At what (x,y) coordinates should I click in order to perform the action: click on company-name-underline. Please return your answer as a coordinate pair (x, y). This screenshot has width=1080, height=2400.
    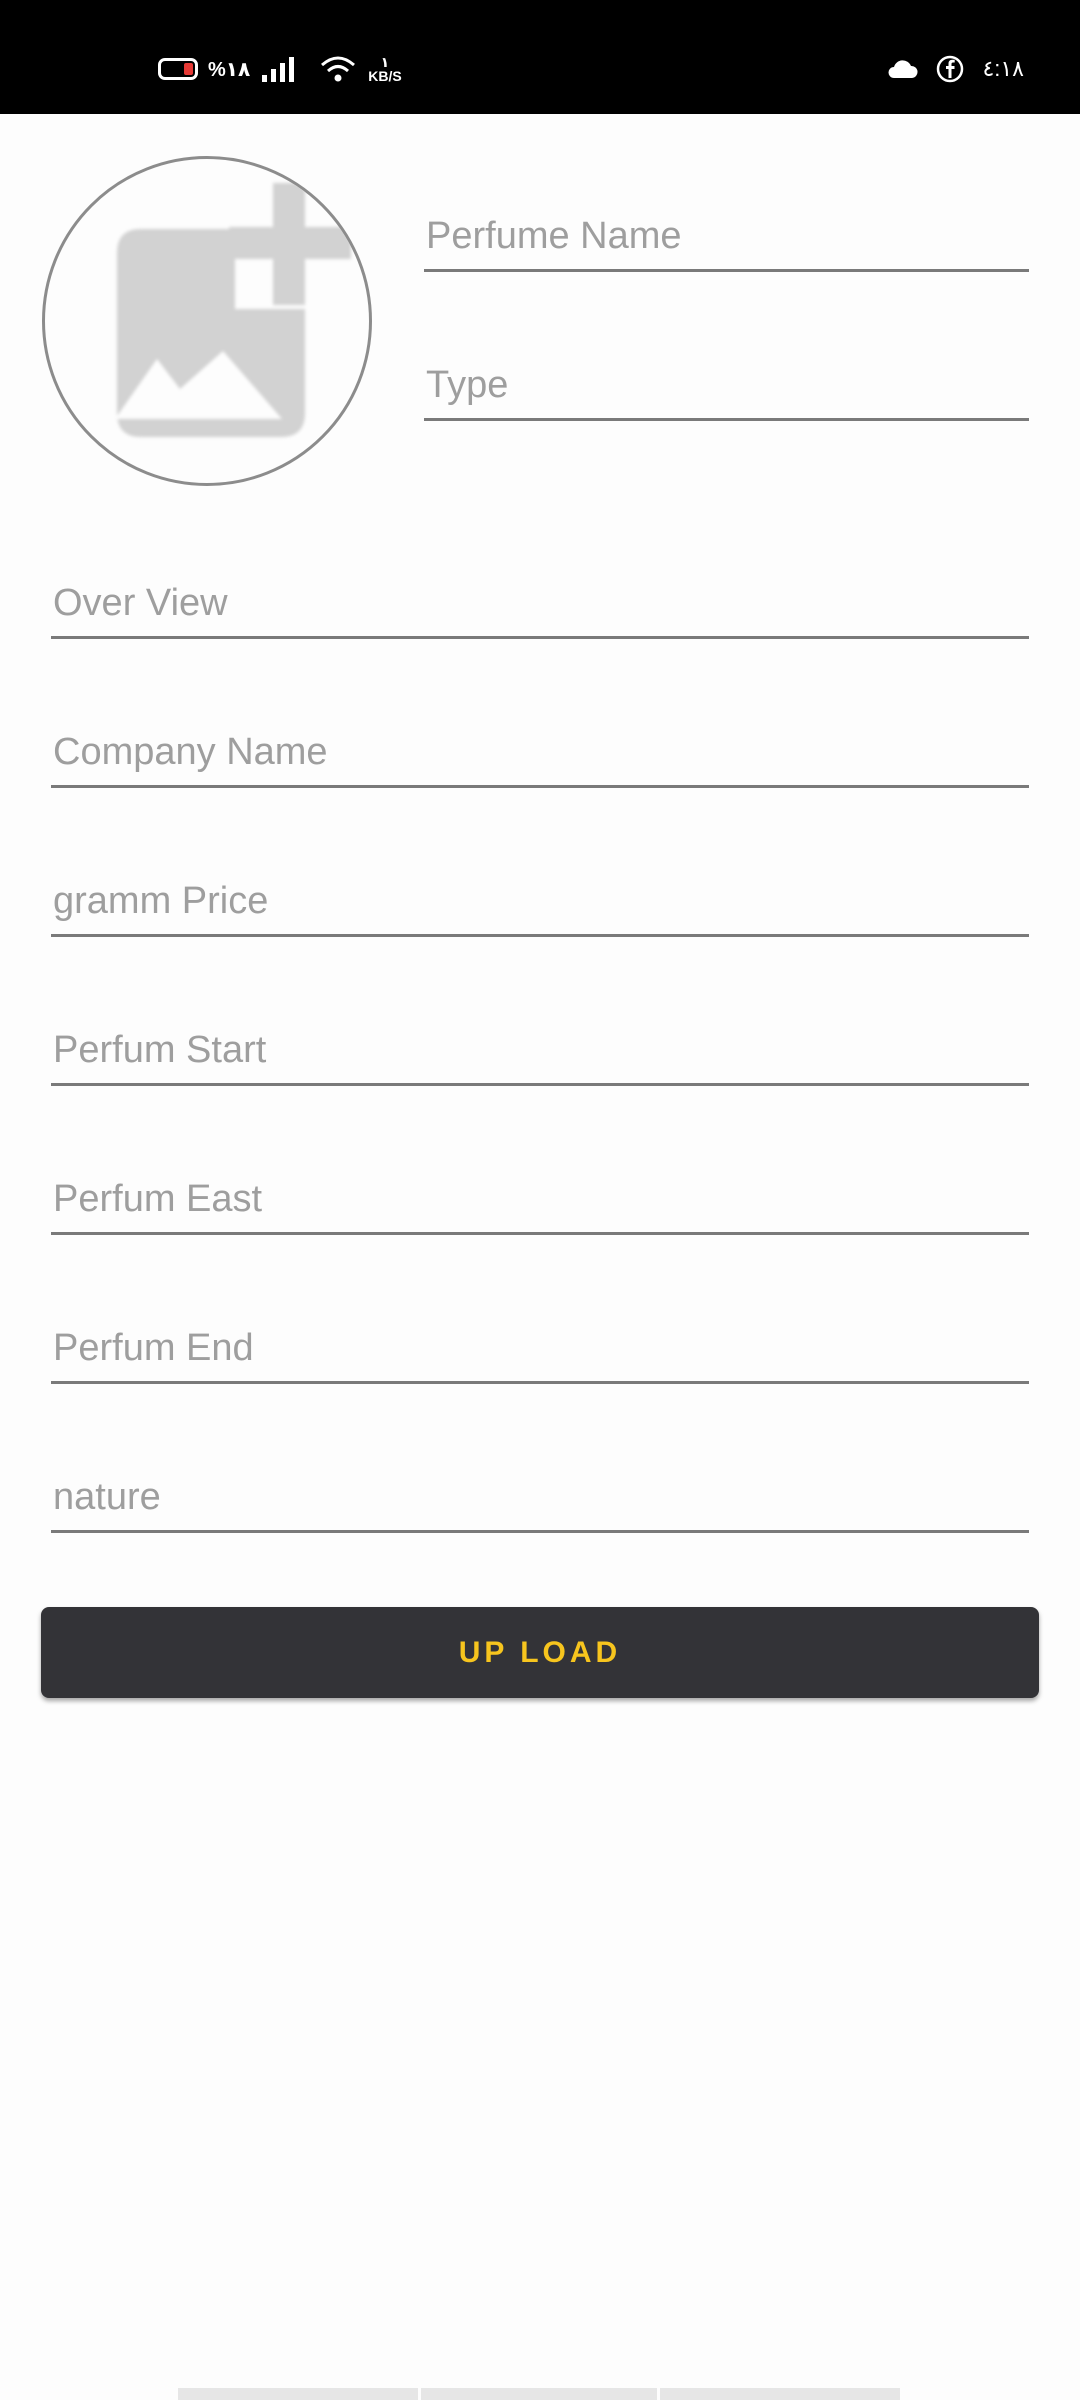
    Looking at the image, I should click on (540, 786).